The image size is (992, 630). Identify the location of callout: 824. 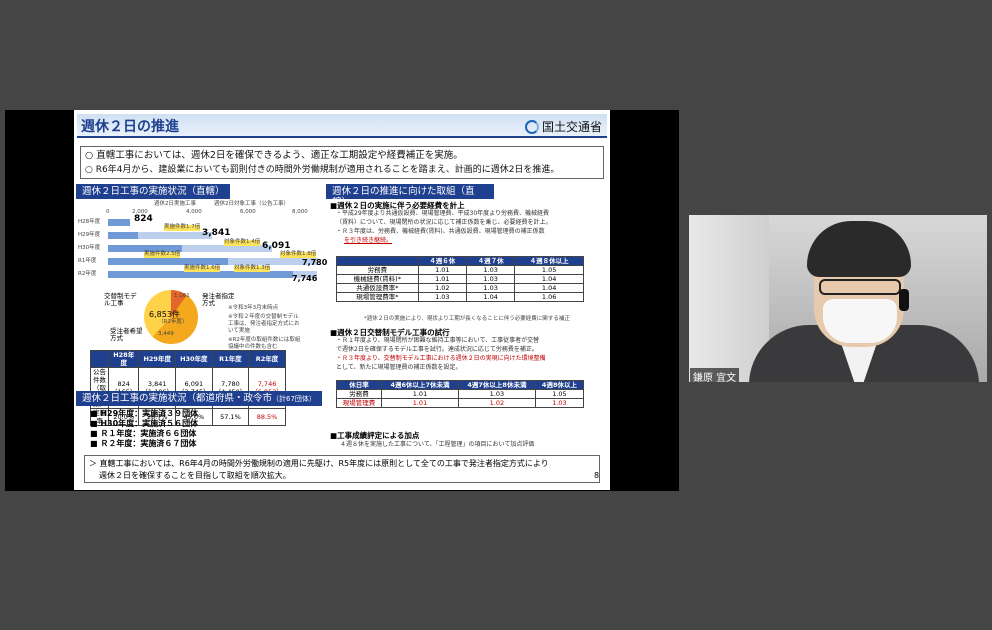
(143, 219).